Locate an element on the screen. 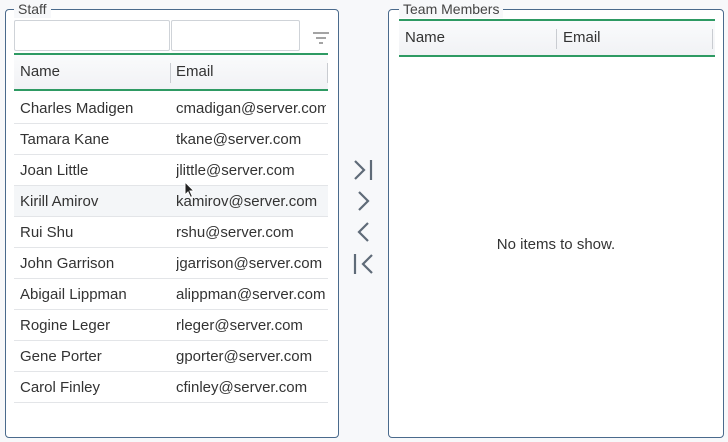  staff-email-cell: tkane@server.com is located at coordinates (239, 139).